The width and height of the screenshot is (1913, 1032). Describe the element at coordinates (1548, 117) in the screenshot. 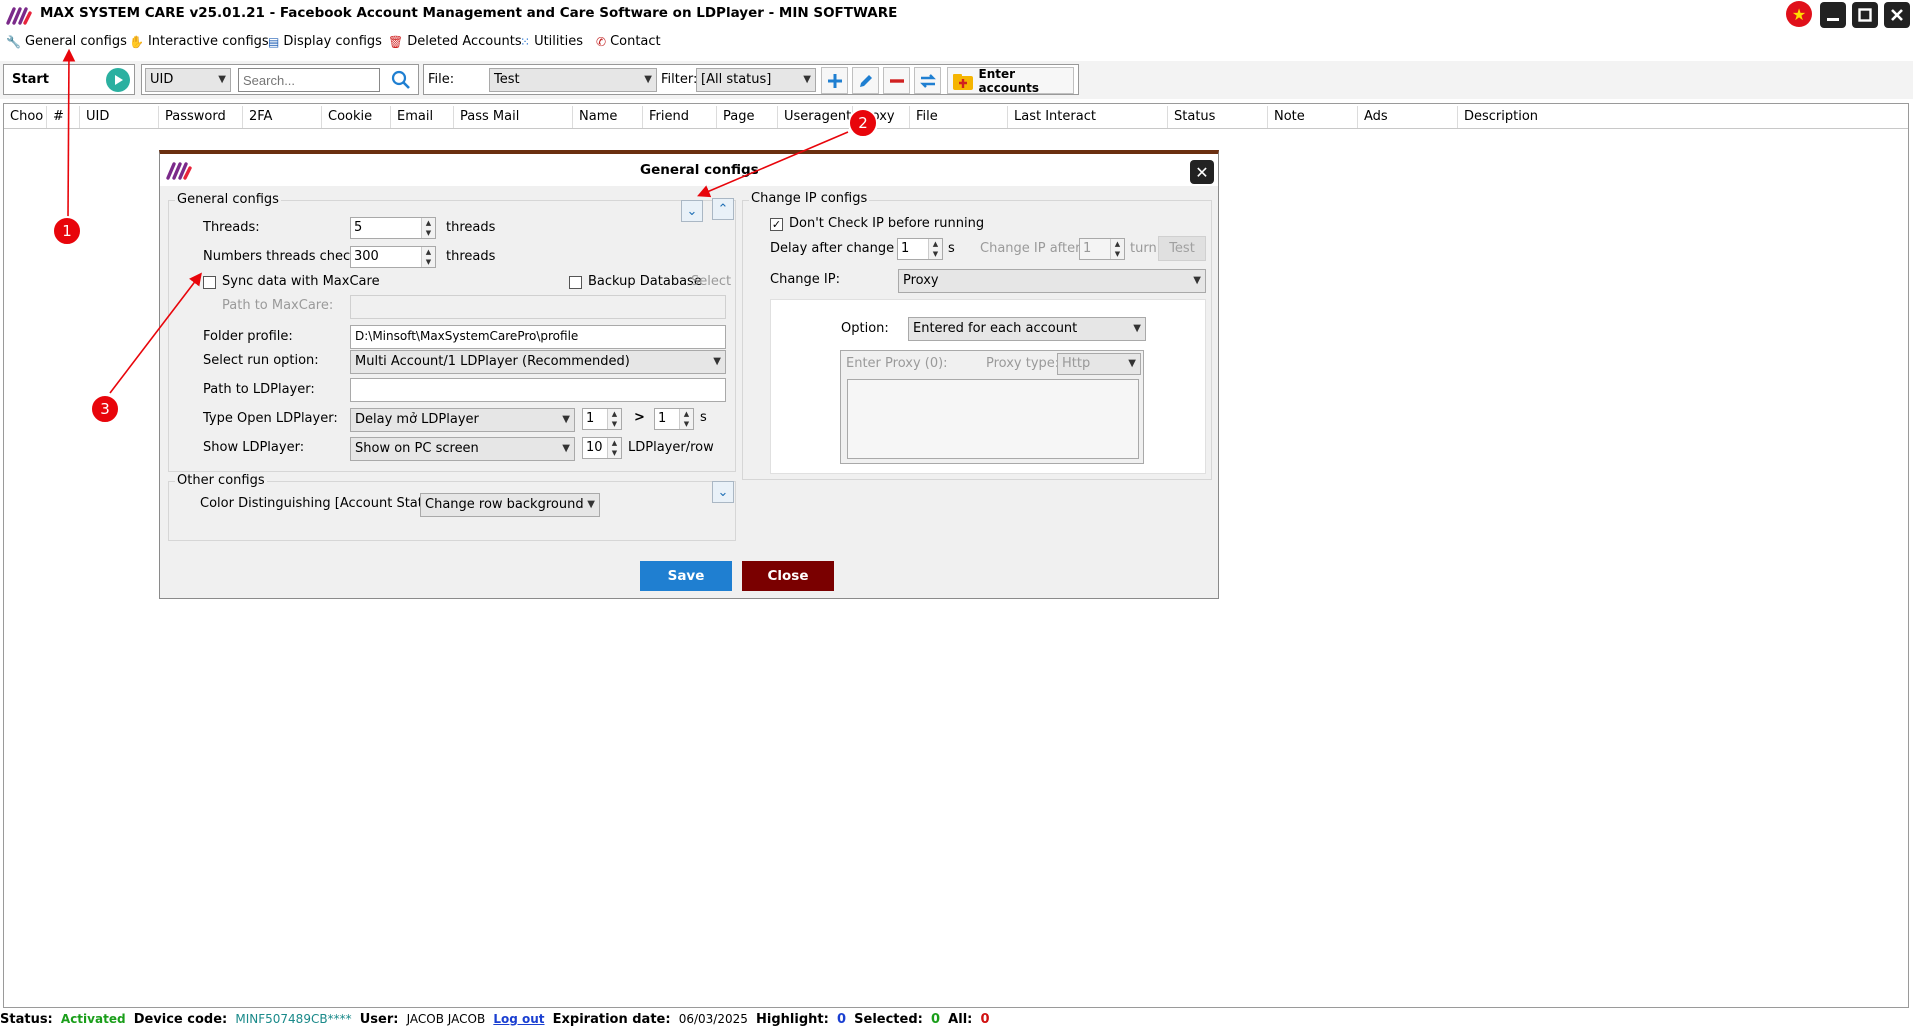

I see `column-header-description: Description` at that location.